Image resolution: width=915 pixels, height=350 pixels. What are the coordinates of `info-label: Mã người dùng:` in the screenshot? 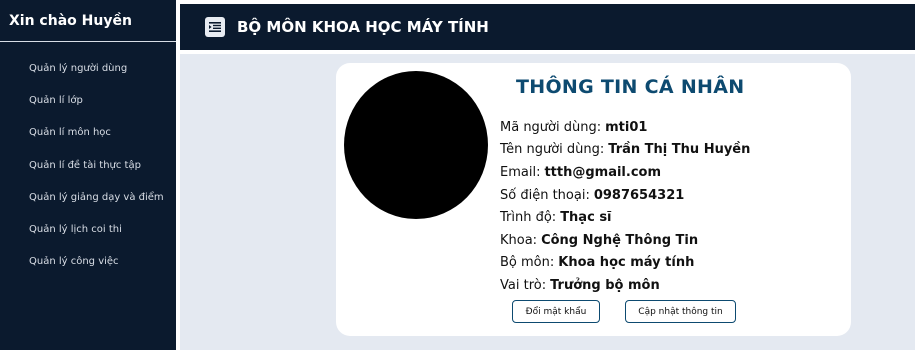 It's located at (551, 127).